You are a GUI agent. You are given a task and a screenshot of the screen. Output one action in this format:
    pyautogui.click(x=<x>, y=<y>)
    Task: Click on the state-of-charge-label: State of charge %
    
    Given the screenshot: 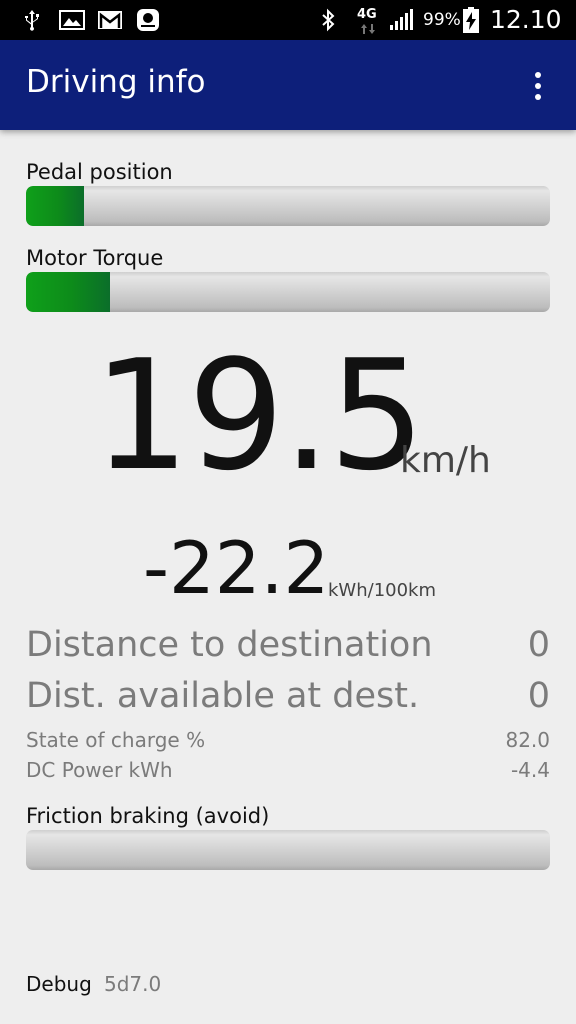 What is the action you would take?
    pyautogui.click(x=116, y=740)
    